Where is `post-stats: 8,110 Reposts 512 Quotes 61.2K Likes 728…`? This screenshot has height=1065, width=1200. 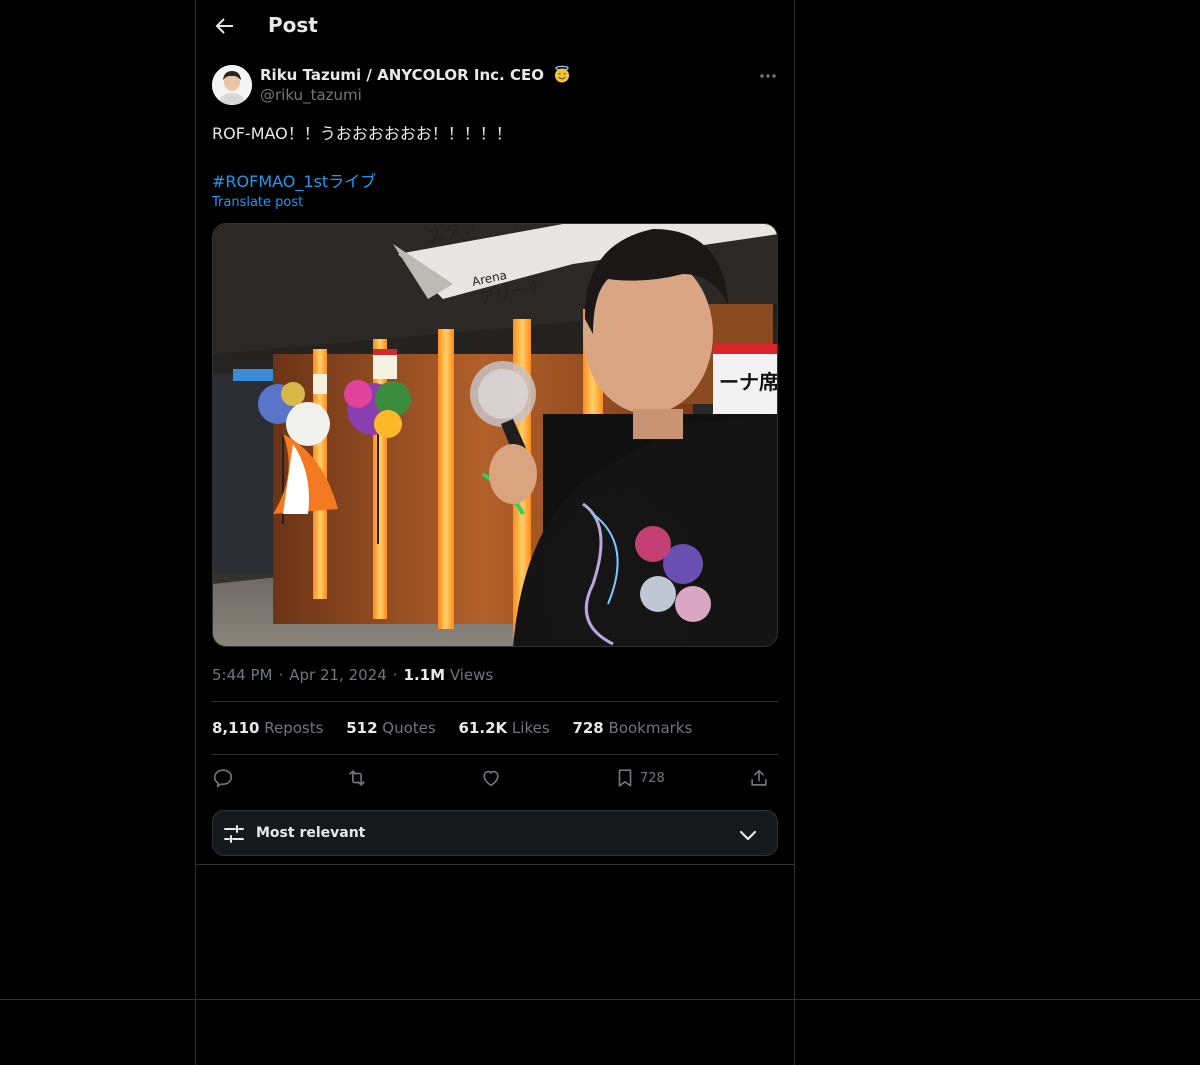 post-stats: 8,110 Reposts 512 Quotes 61.2K Likes 728… is located at coordinates (461, 728).